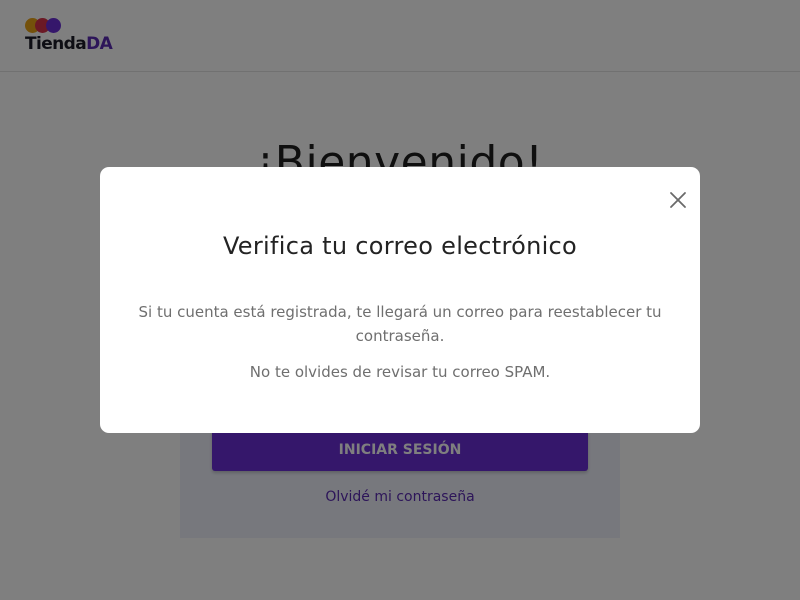  Describe the element at coordinates (400, 372) in the screenshot. I see `modal-spam-note: No te olvides de revisar tu correo SPAM.` at that location.